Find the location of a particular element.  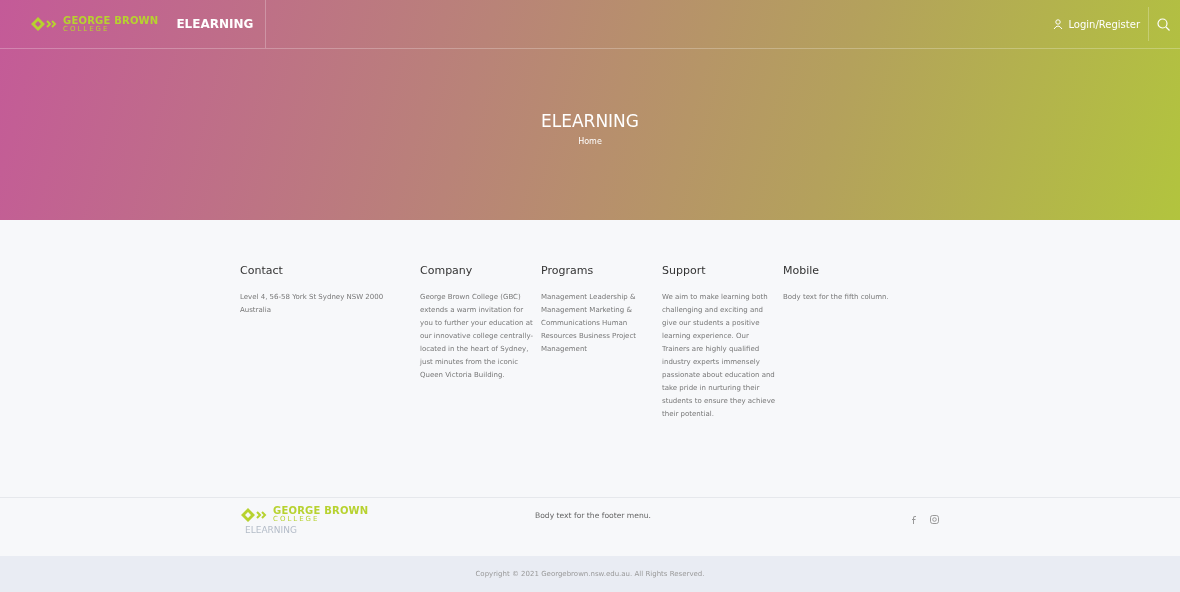

column-heading: Mobile is located at coordinates (802, 270).